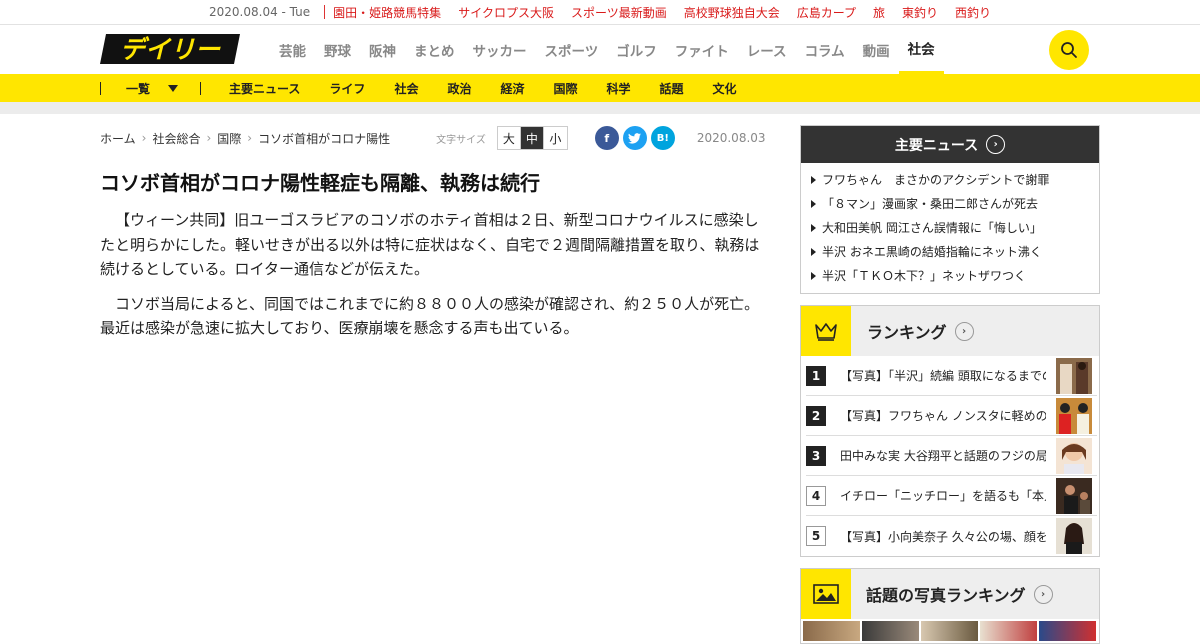 Image resolution: width=1200 pixels, height=644 pixels. I want to click on nav-item-shakai: 社会, so click(921, 49).